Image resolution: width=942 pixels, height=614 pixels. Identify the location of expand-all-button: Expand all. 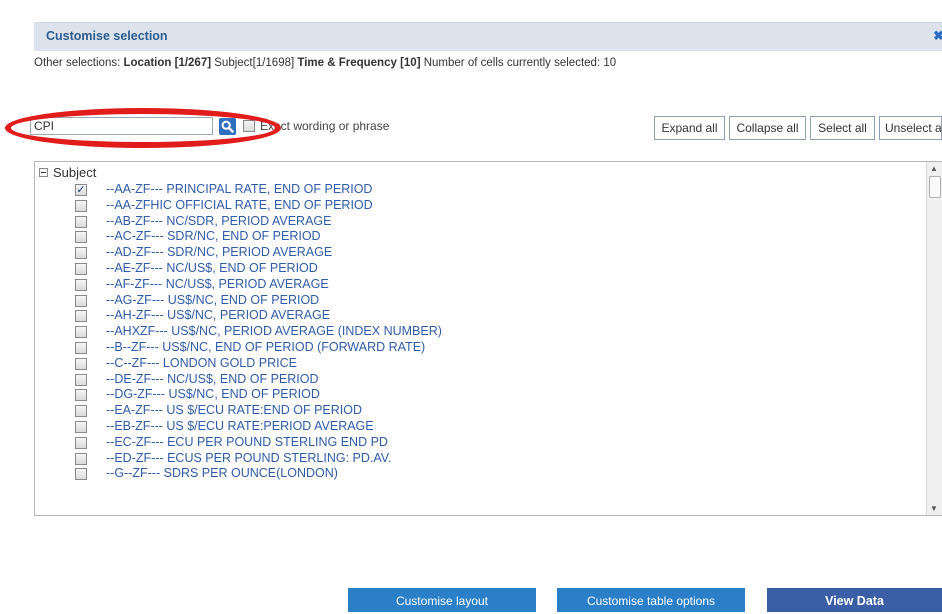
(689, 128).